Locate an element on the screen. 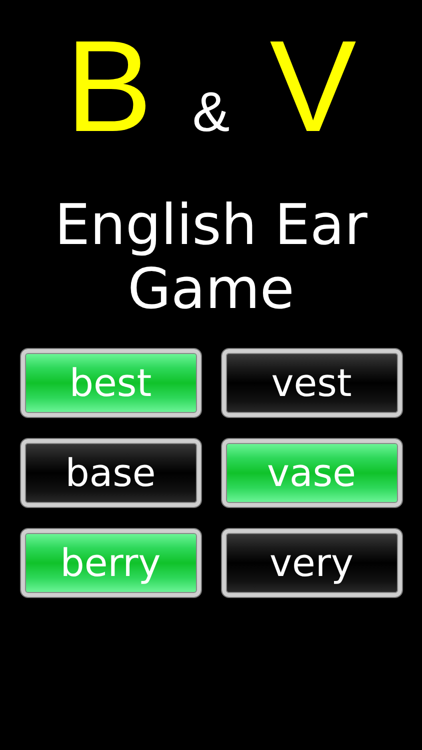 This screenshot has height=750, width=422. game-title: English Ear Game is located at coordinates (211, 258).